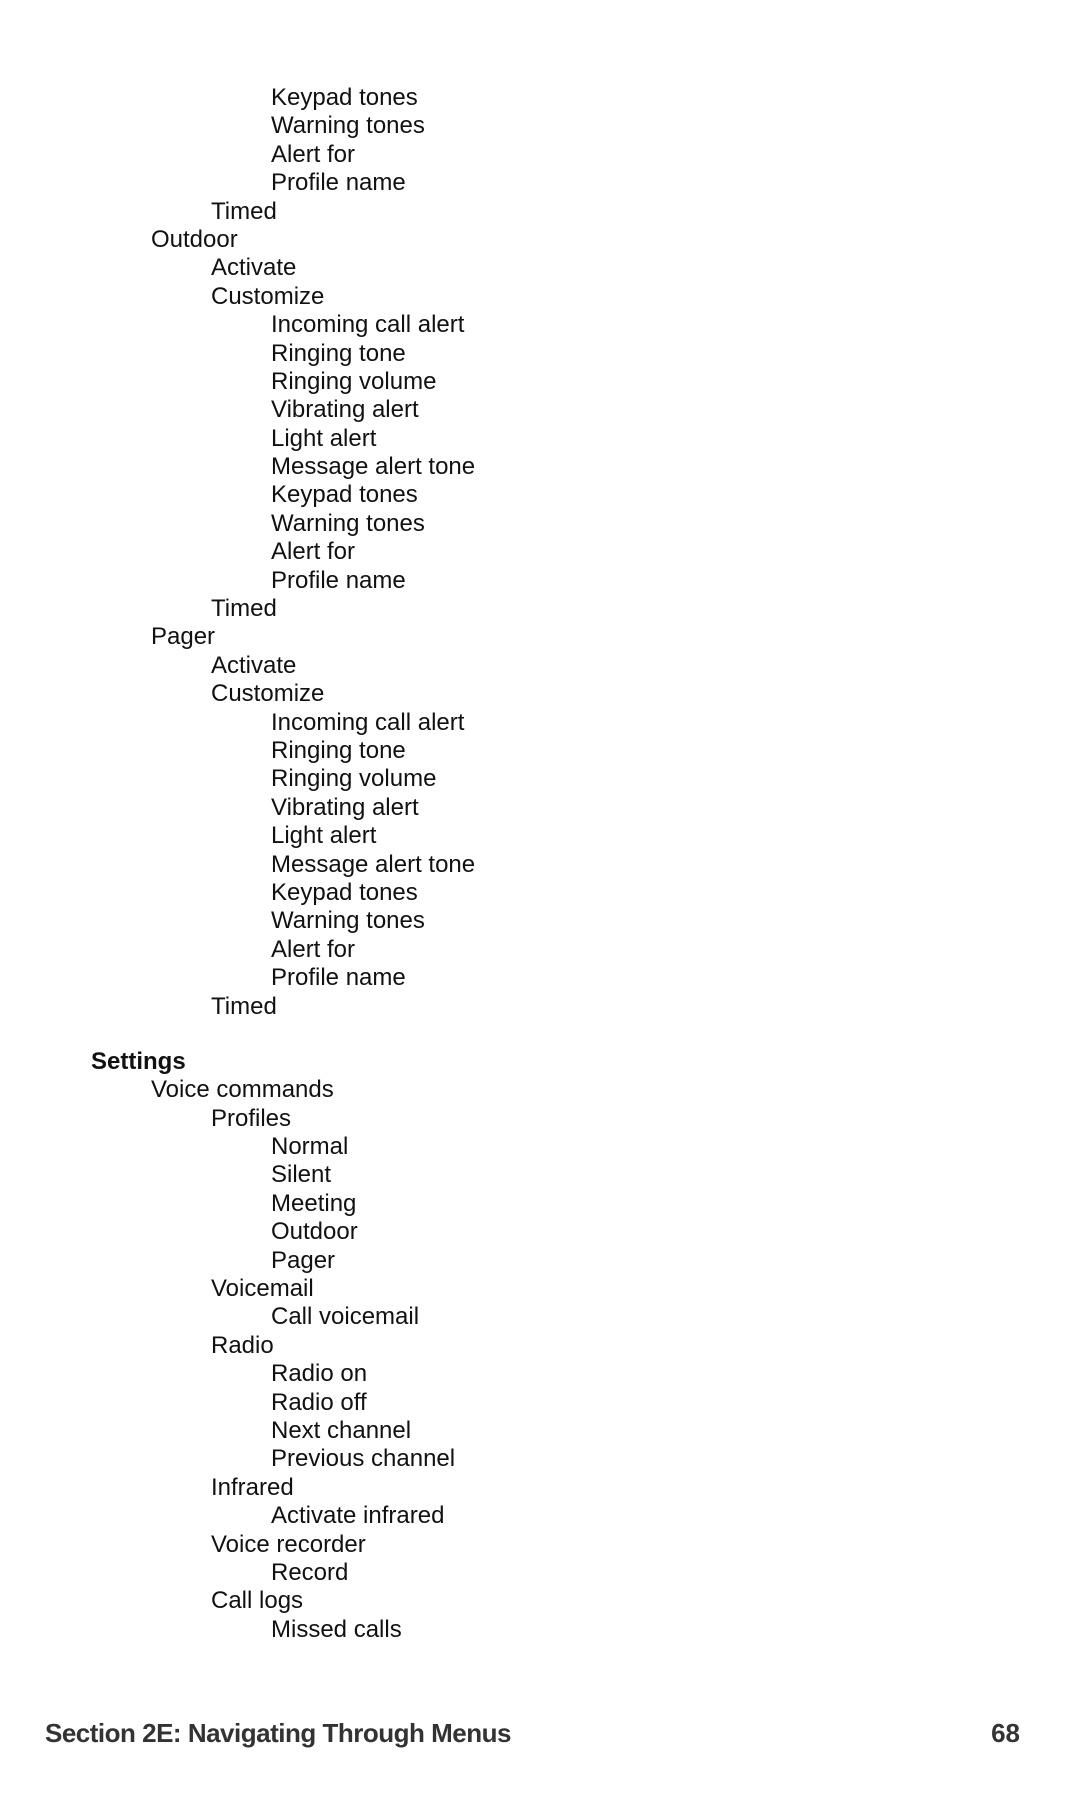 The image size is (1080, 1800). I want to click on menu-item-level-3: Pager, so click(303, 1260).